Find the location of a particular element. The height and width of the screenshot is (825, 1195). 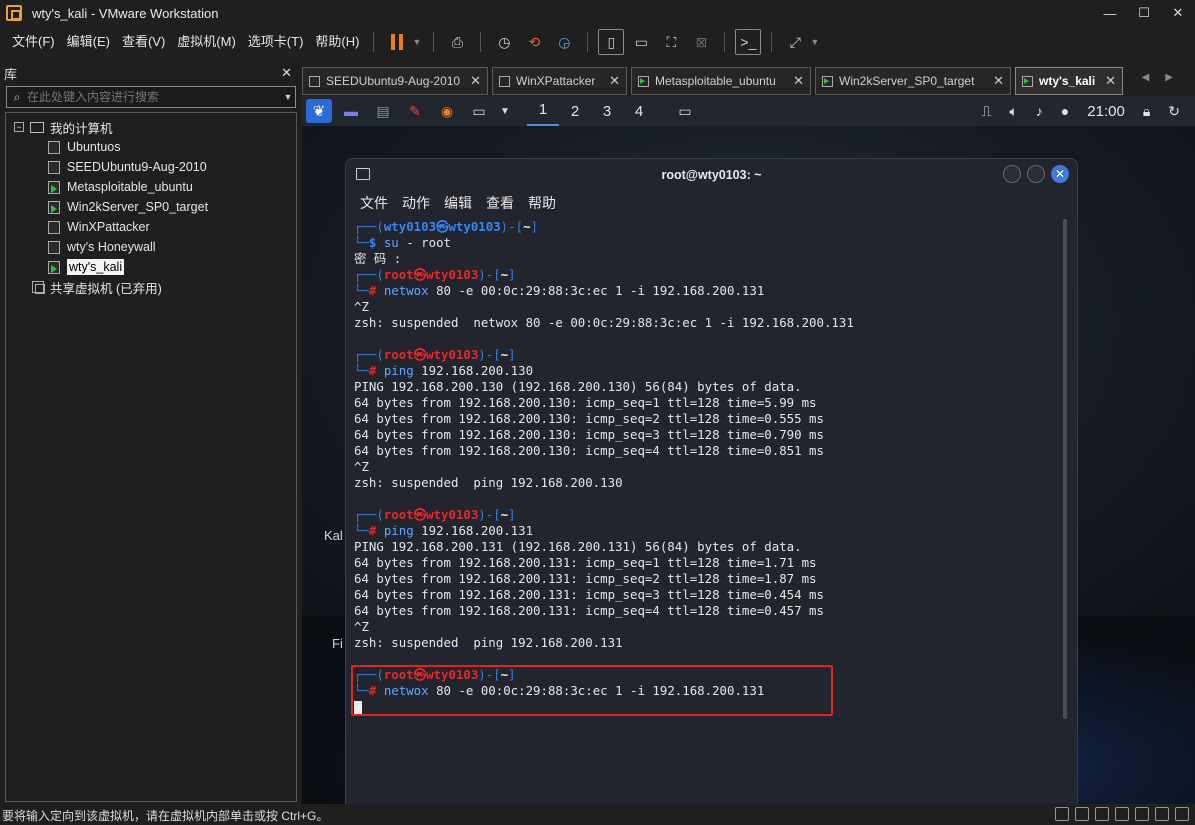

notification-bell-icon: ♪ is located at coordinates (1039, 111).